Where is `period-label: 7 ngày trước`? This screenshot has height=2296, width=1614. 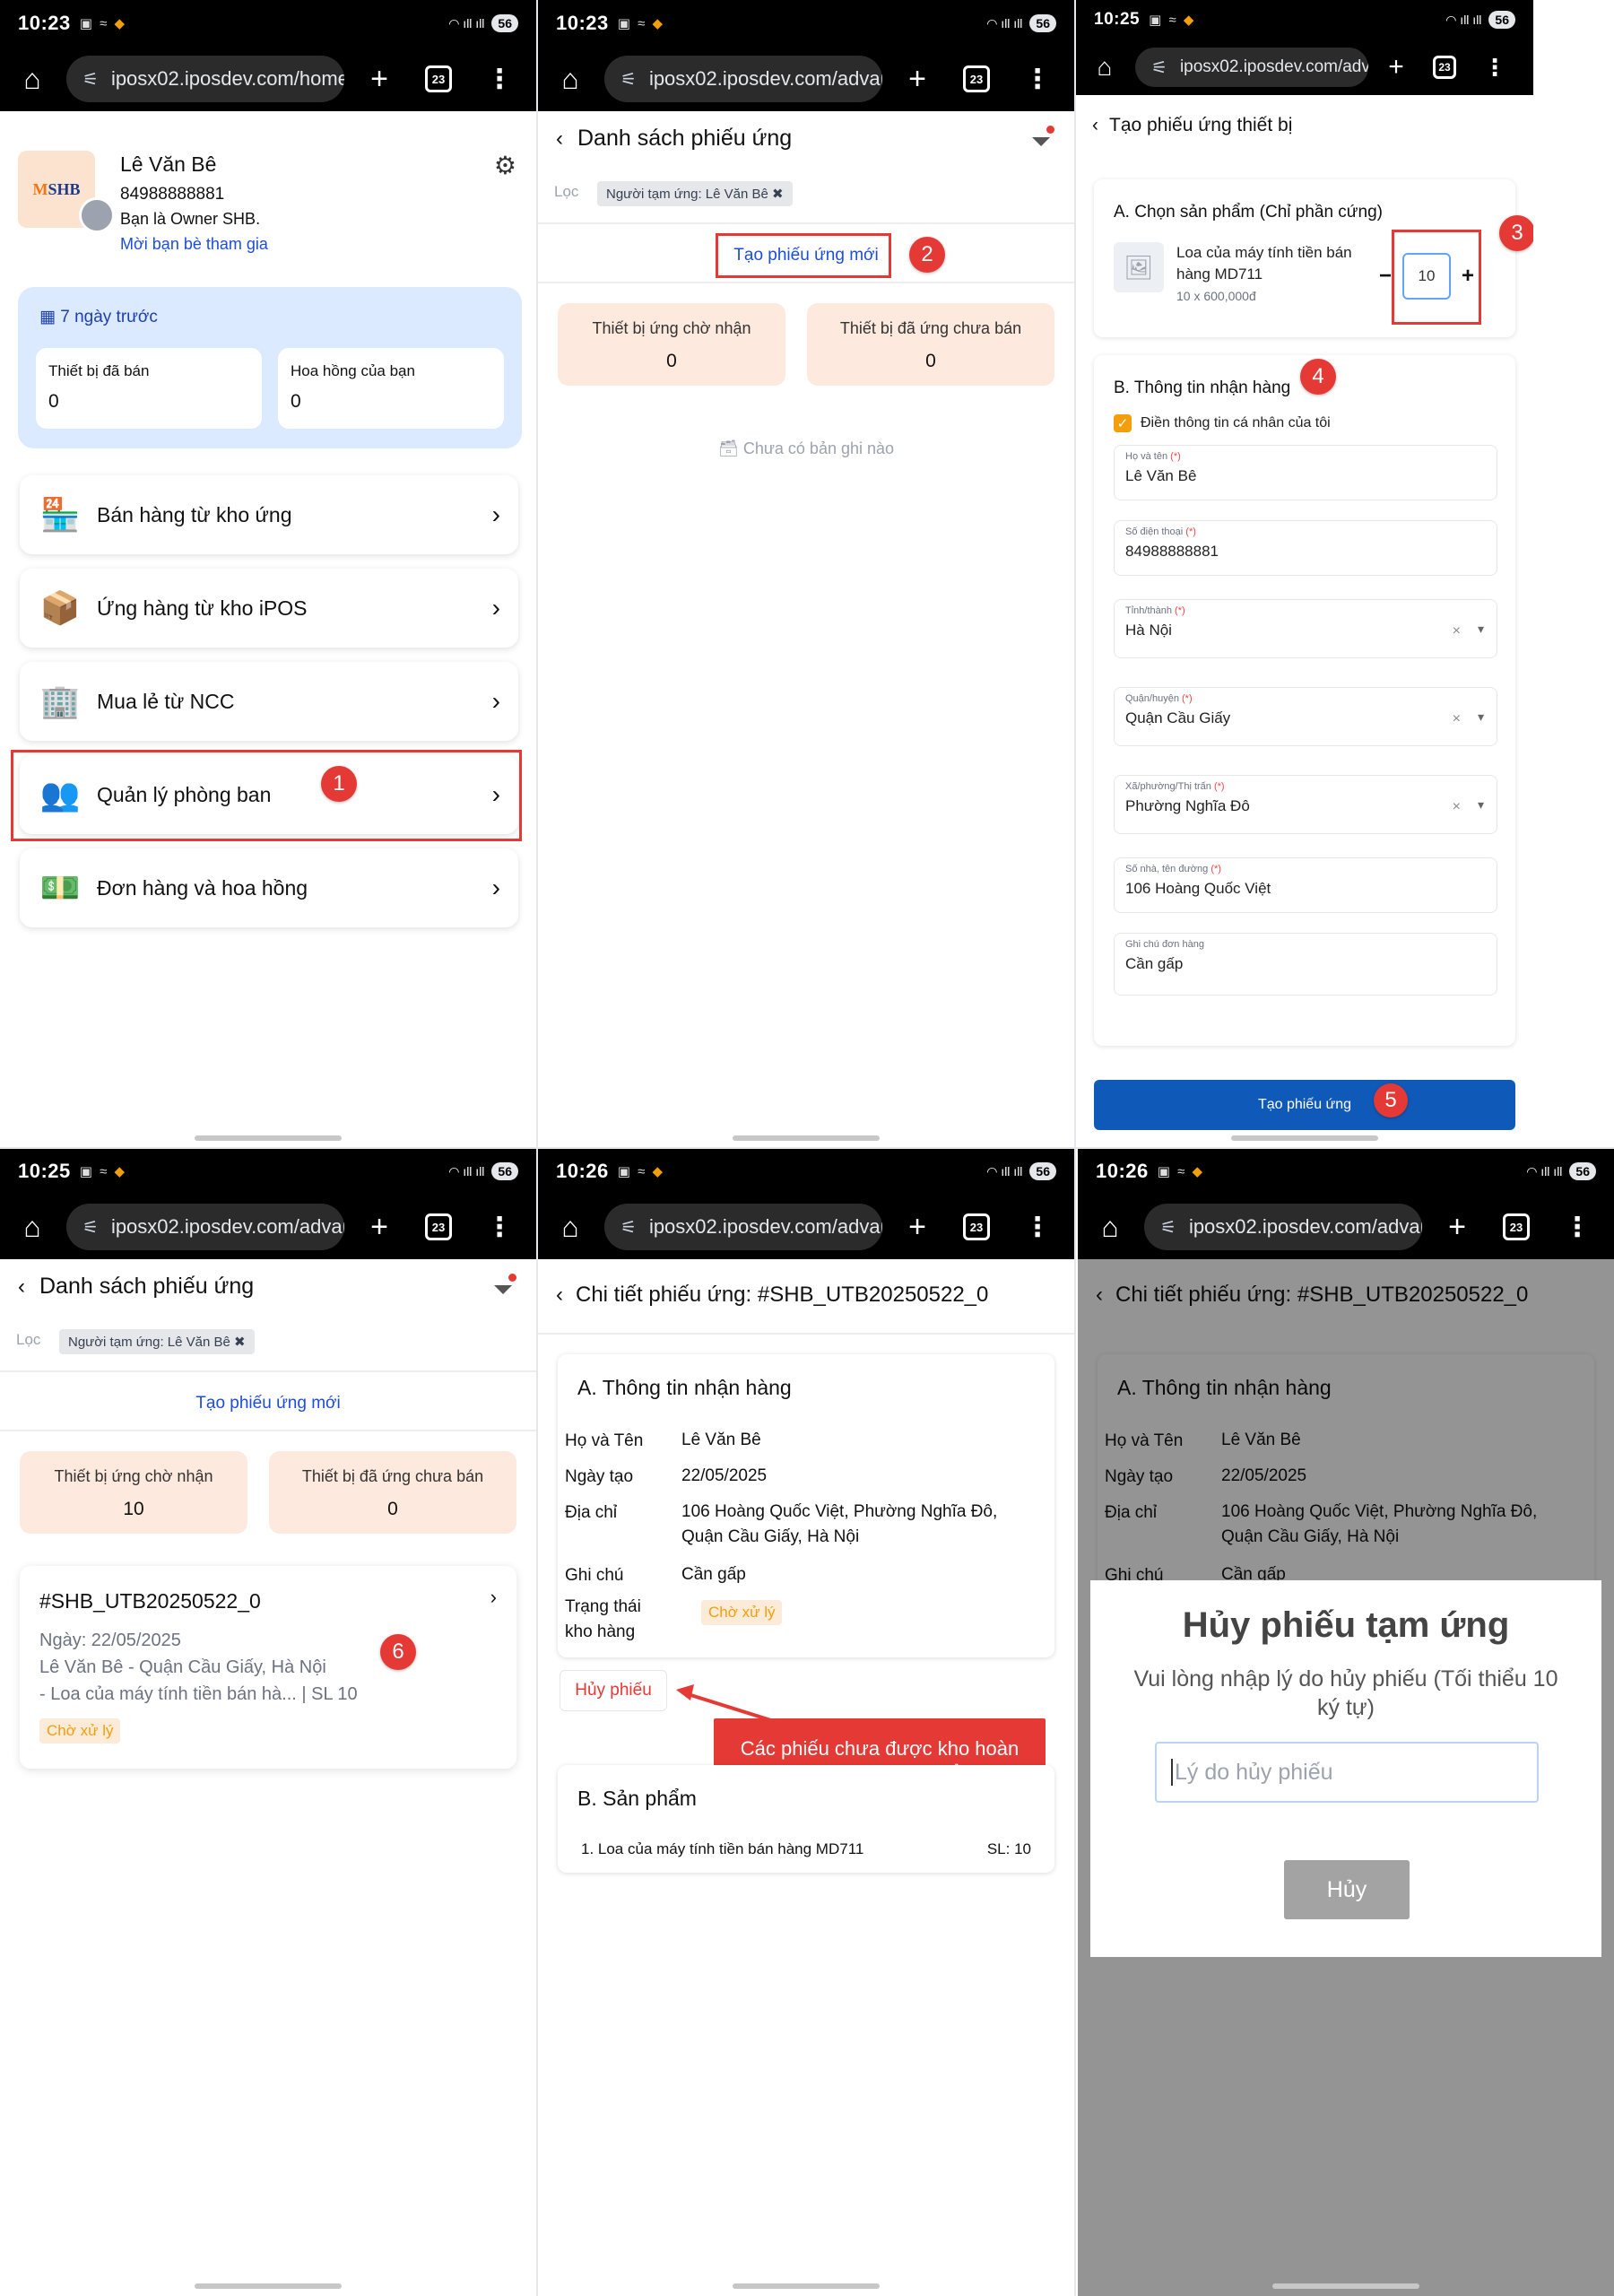
period-label: 7 ngày trước is located at coordinates (109, 317).